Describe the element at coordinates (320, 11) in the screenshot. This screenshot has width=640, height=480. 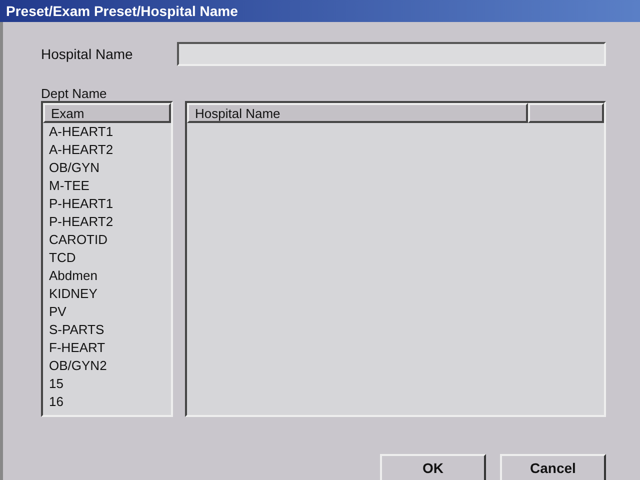
I see `window-title: Preset/Exam Preset/Hospital Name` at that location.